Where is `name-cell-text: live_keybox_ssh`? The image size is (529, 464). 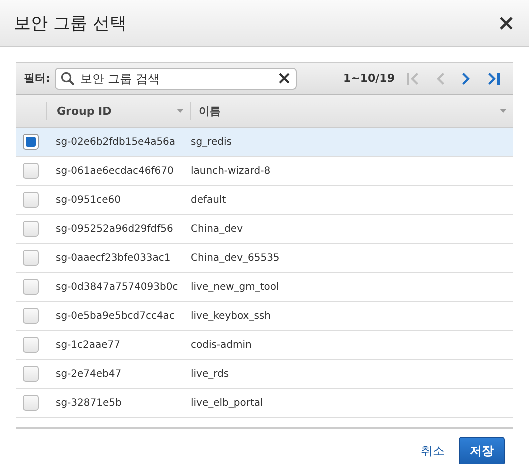
name-cell-text: live_keybox_ssh is located at coordinates (231, 316).